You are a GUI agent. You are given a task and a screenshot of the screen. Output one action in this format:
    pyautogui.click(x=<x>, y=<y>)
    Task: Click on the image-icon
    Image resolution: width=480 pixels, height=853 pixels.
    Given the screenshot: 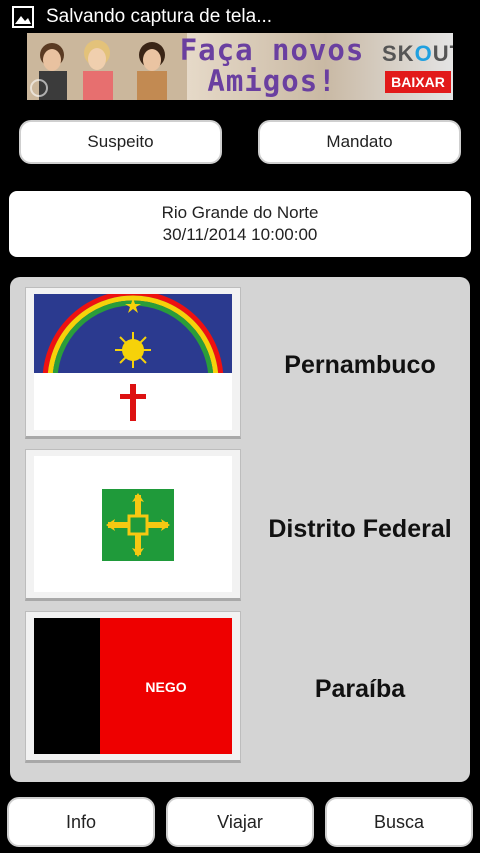 What is the action you would take?
    pyautogui.click(x=23, y=16)
    